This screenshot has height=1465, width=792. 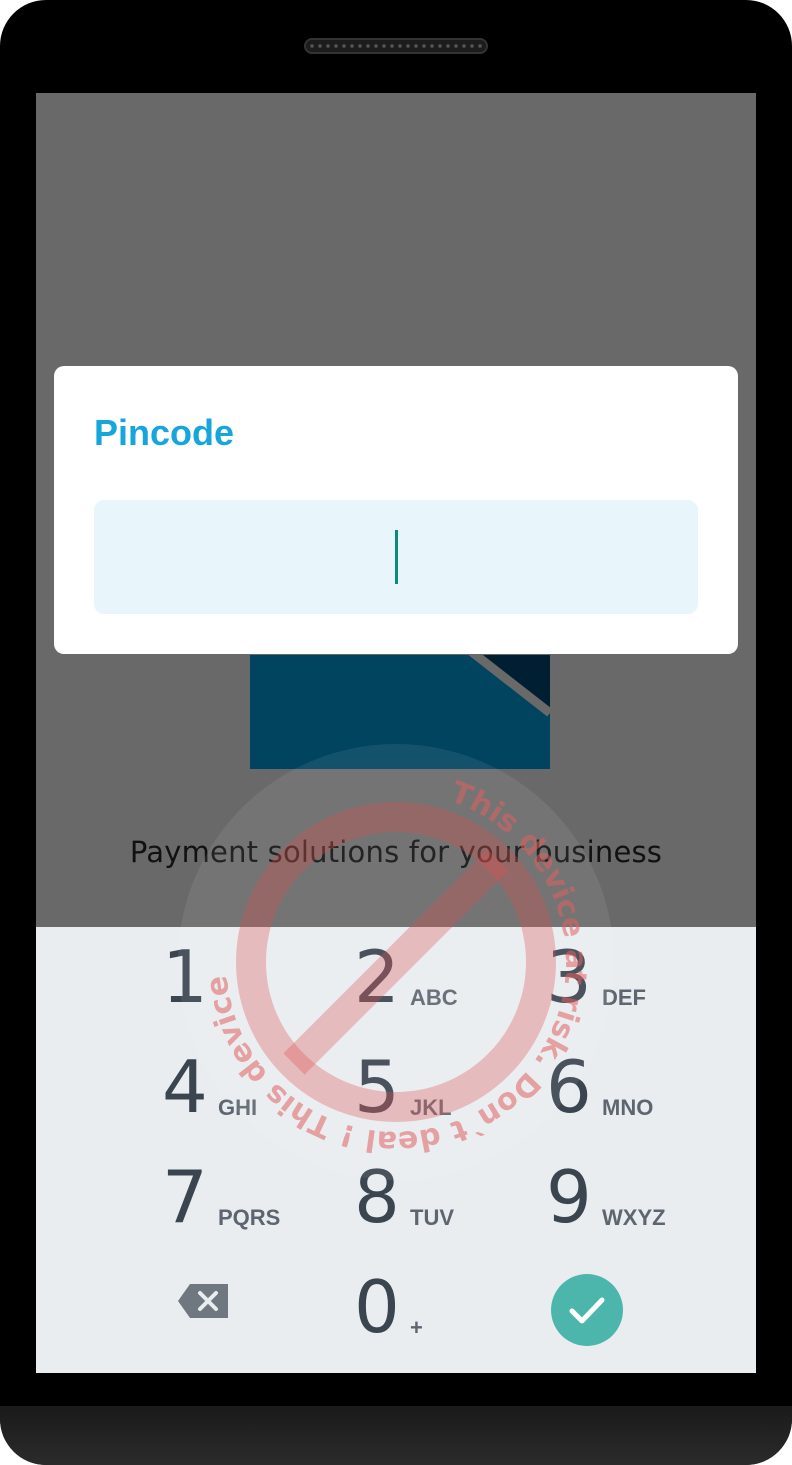 What do you see at coordinates (634, 1217) in the screenshot?
I see `key-letters: WXYZ` at bounding box center [634, 1217].